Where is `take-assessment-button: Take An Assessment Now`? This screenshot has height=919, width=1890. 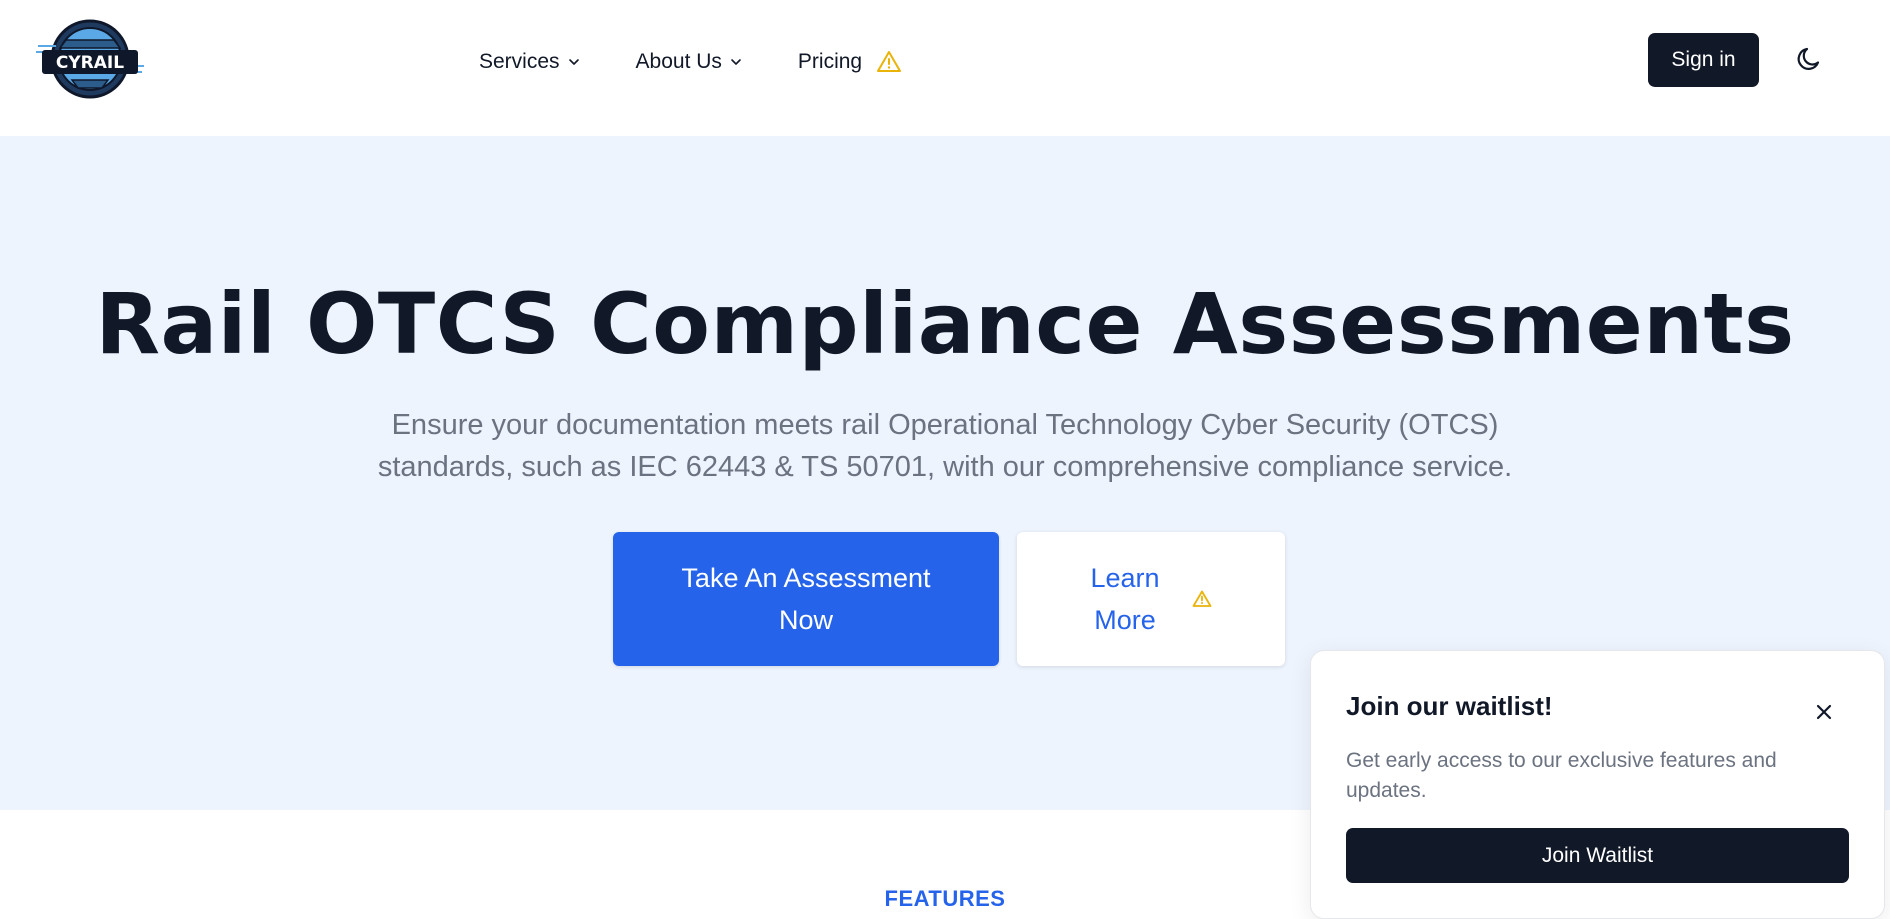
take-assessment-button: Take An Assessment Now is located at coordinates (806, 599).